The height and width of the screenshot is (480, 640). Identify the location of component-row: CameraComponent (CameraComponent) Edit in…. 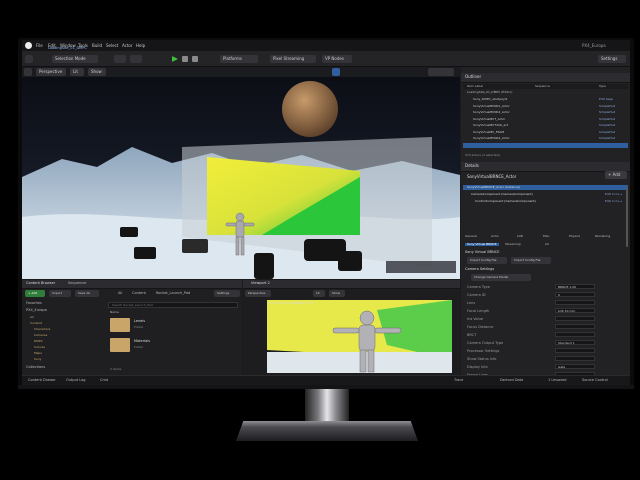
(545, 194).